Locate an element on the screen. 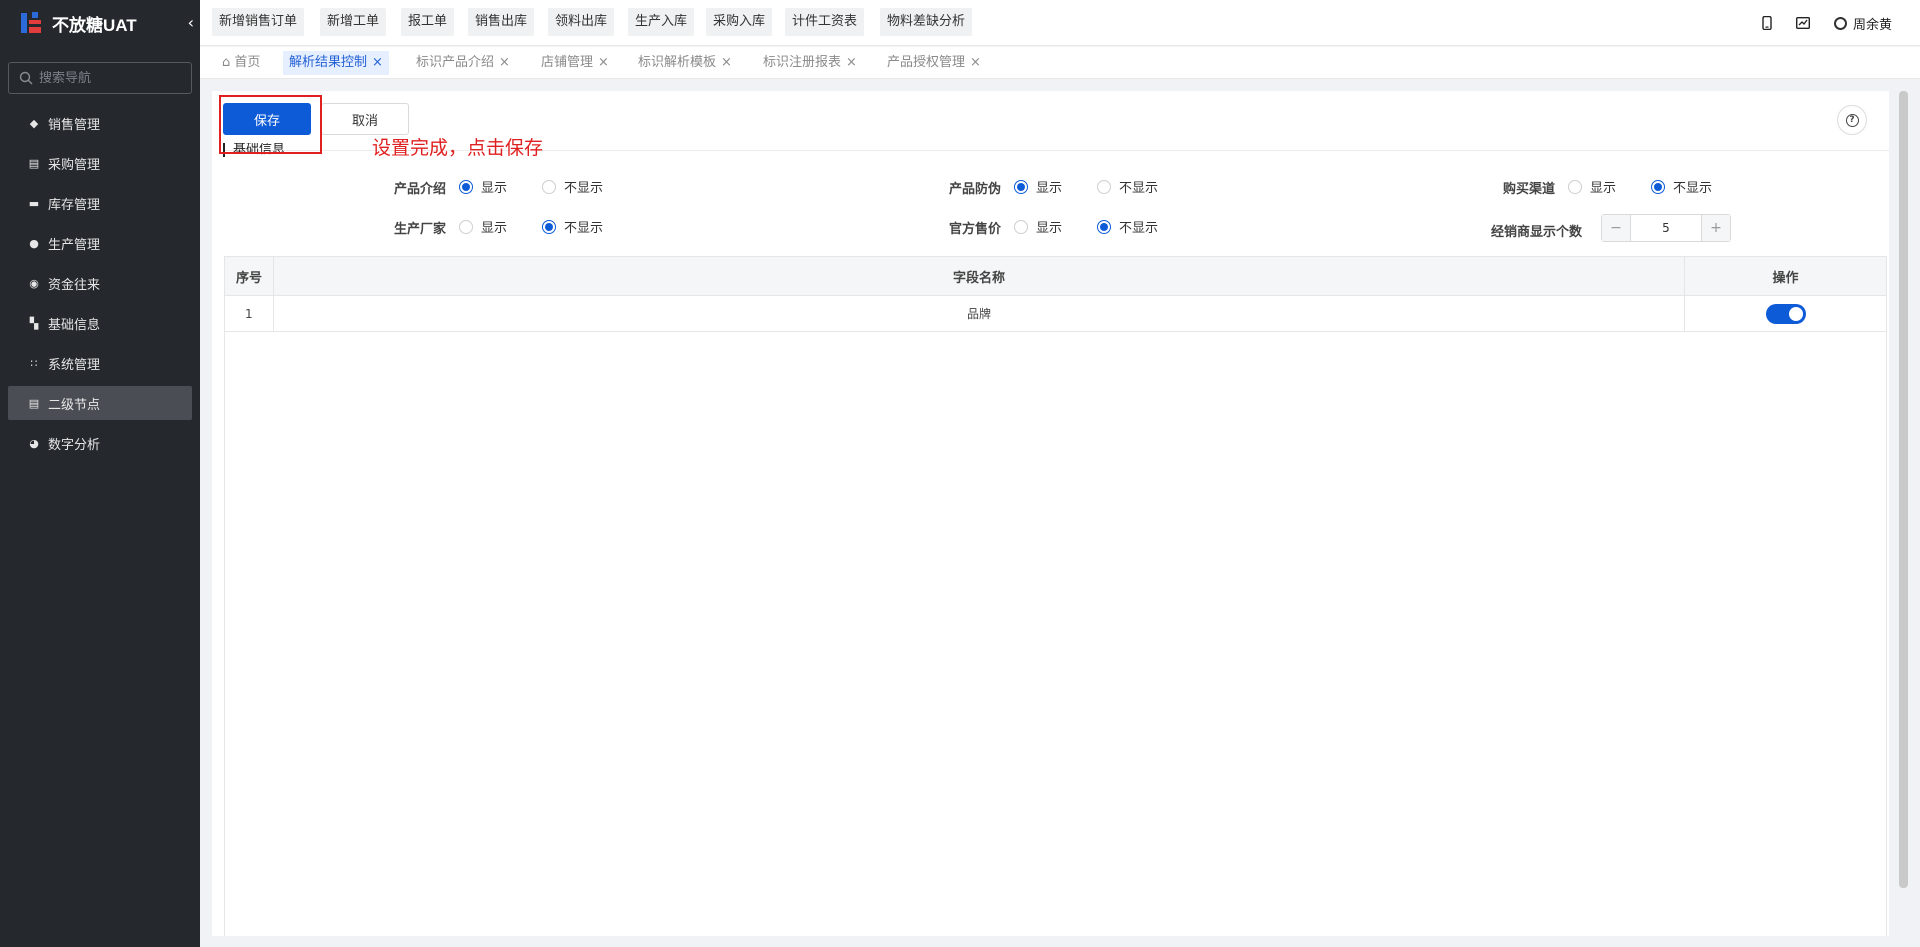 The image size is (1920, 947). user-avatar-icon is located at coordinates (1840, 23).